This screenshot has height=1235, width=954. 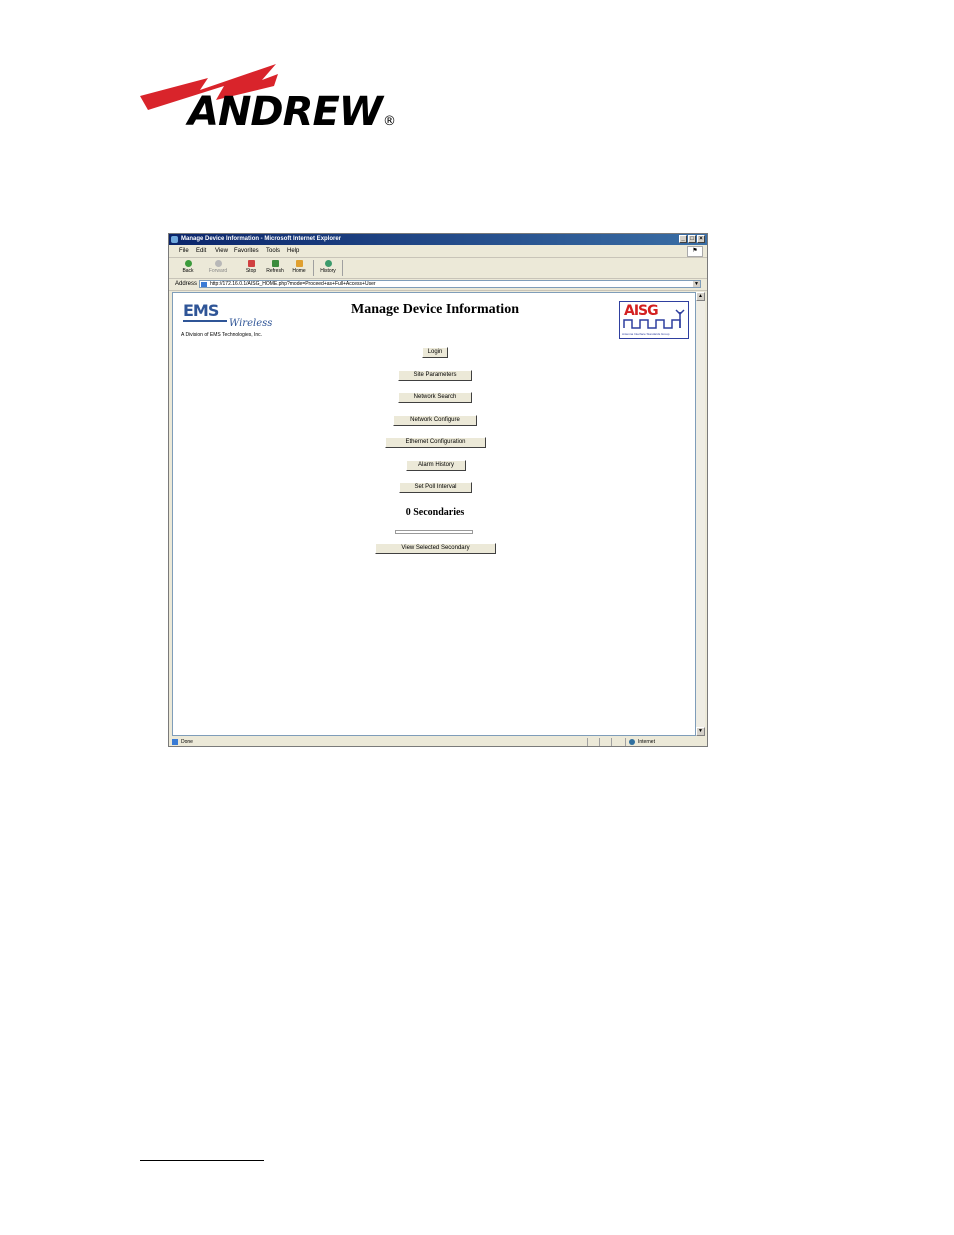 What do you see at coordinates (436, 465) in the screenshot?
I see `alarm-history-button: Alarm History` at bounding box center [436, 465].